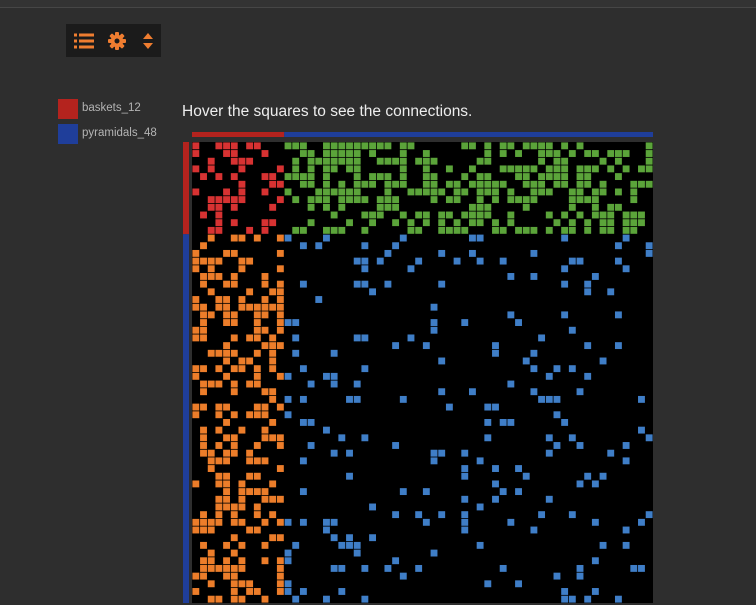 Image resolution: width=756 pixels, height=605 pixels. Describe the element at coordinates (186, 188) in the screenshot. I see `population-bar-left` at that location.